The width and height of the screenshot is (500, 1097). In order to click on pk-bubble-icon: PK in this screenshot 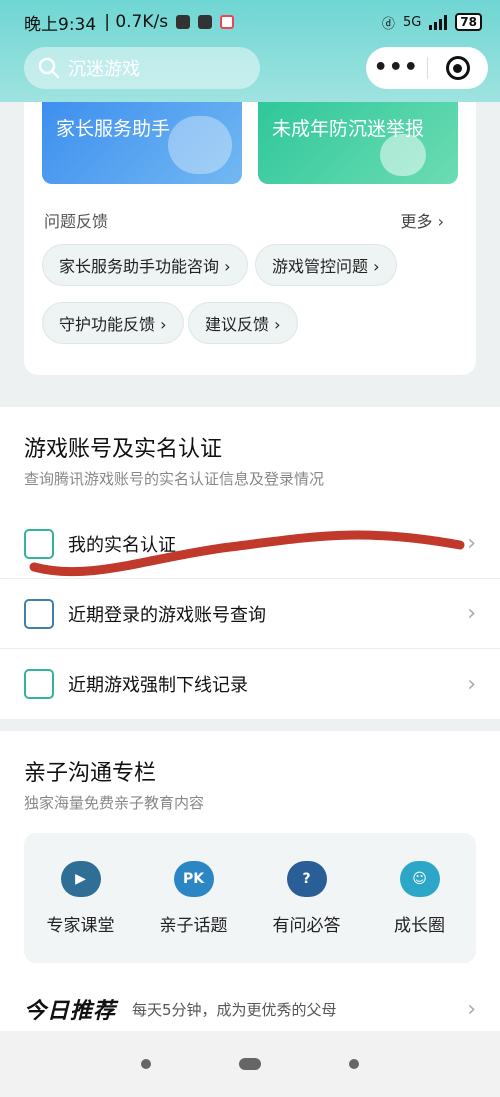, I will do `click(193, 879)`.